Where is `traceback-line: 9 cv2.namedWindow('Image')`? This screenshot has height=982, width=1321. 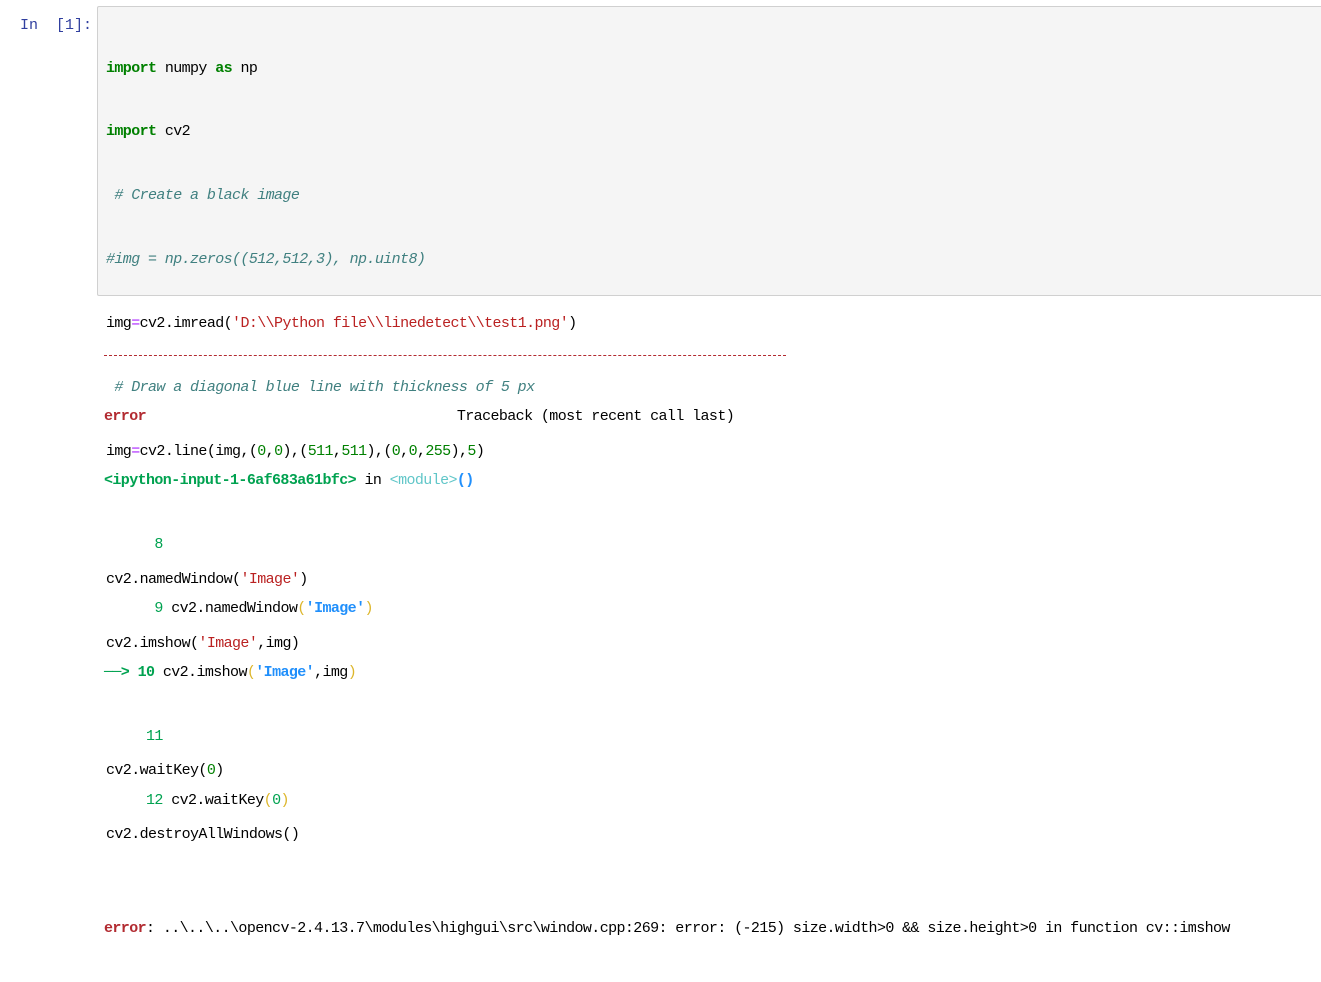
traceback-line: 9 cv2.namedWindow('Image') is located at coordinates (263, 609).